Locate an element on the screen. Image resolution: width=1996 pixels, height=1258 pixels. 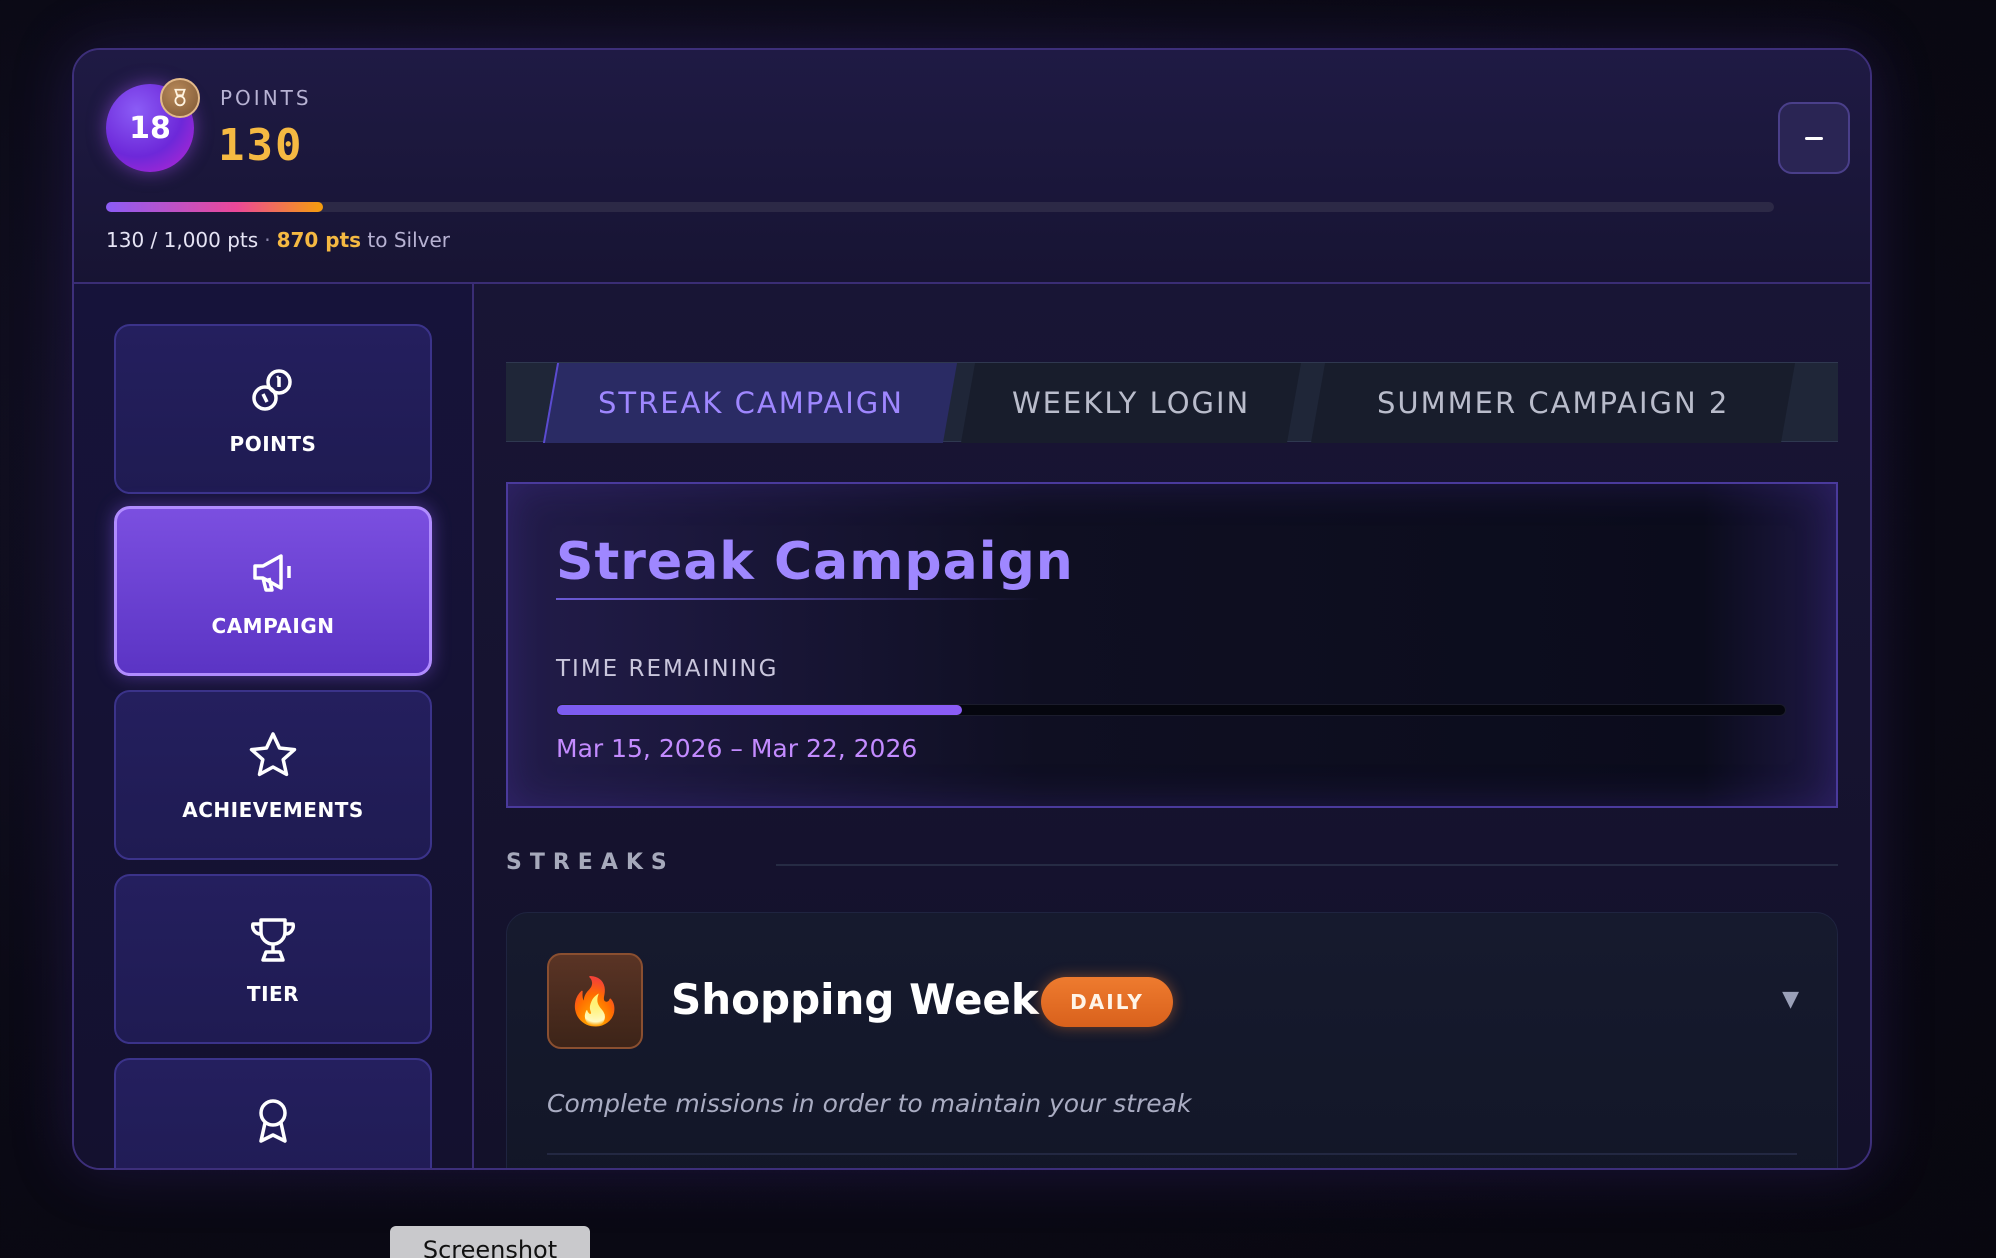
section-divider is located at coordinates (1307, 865).